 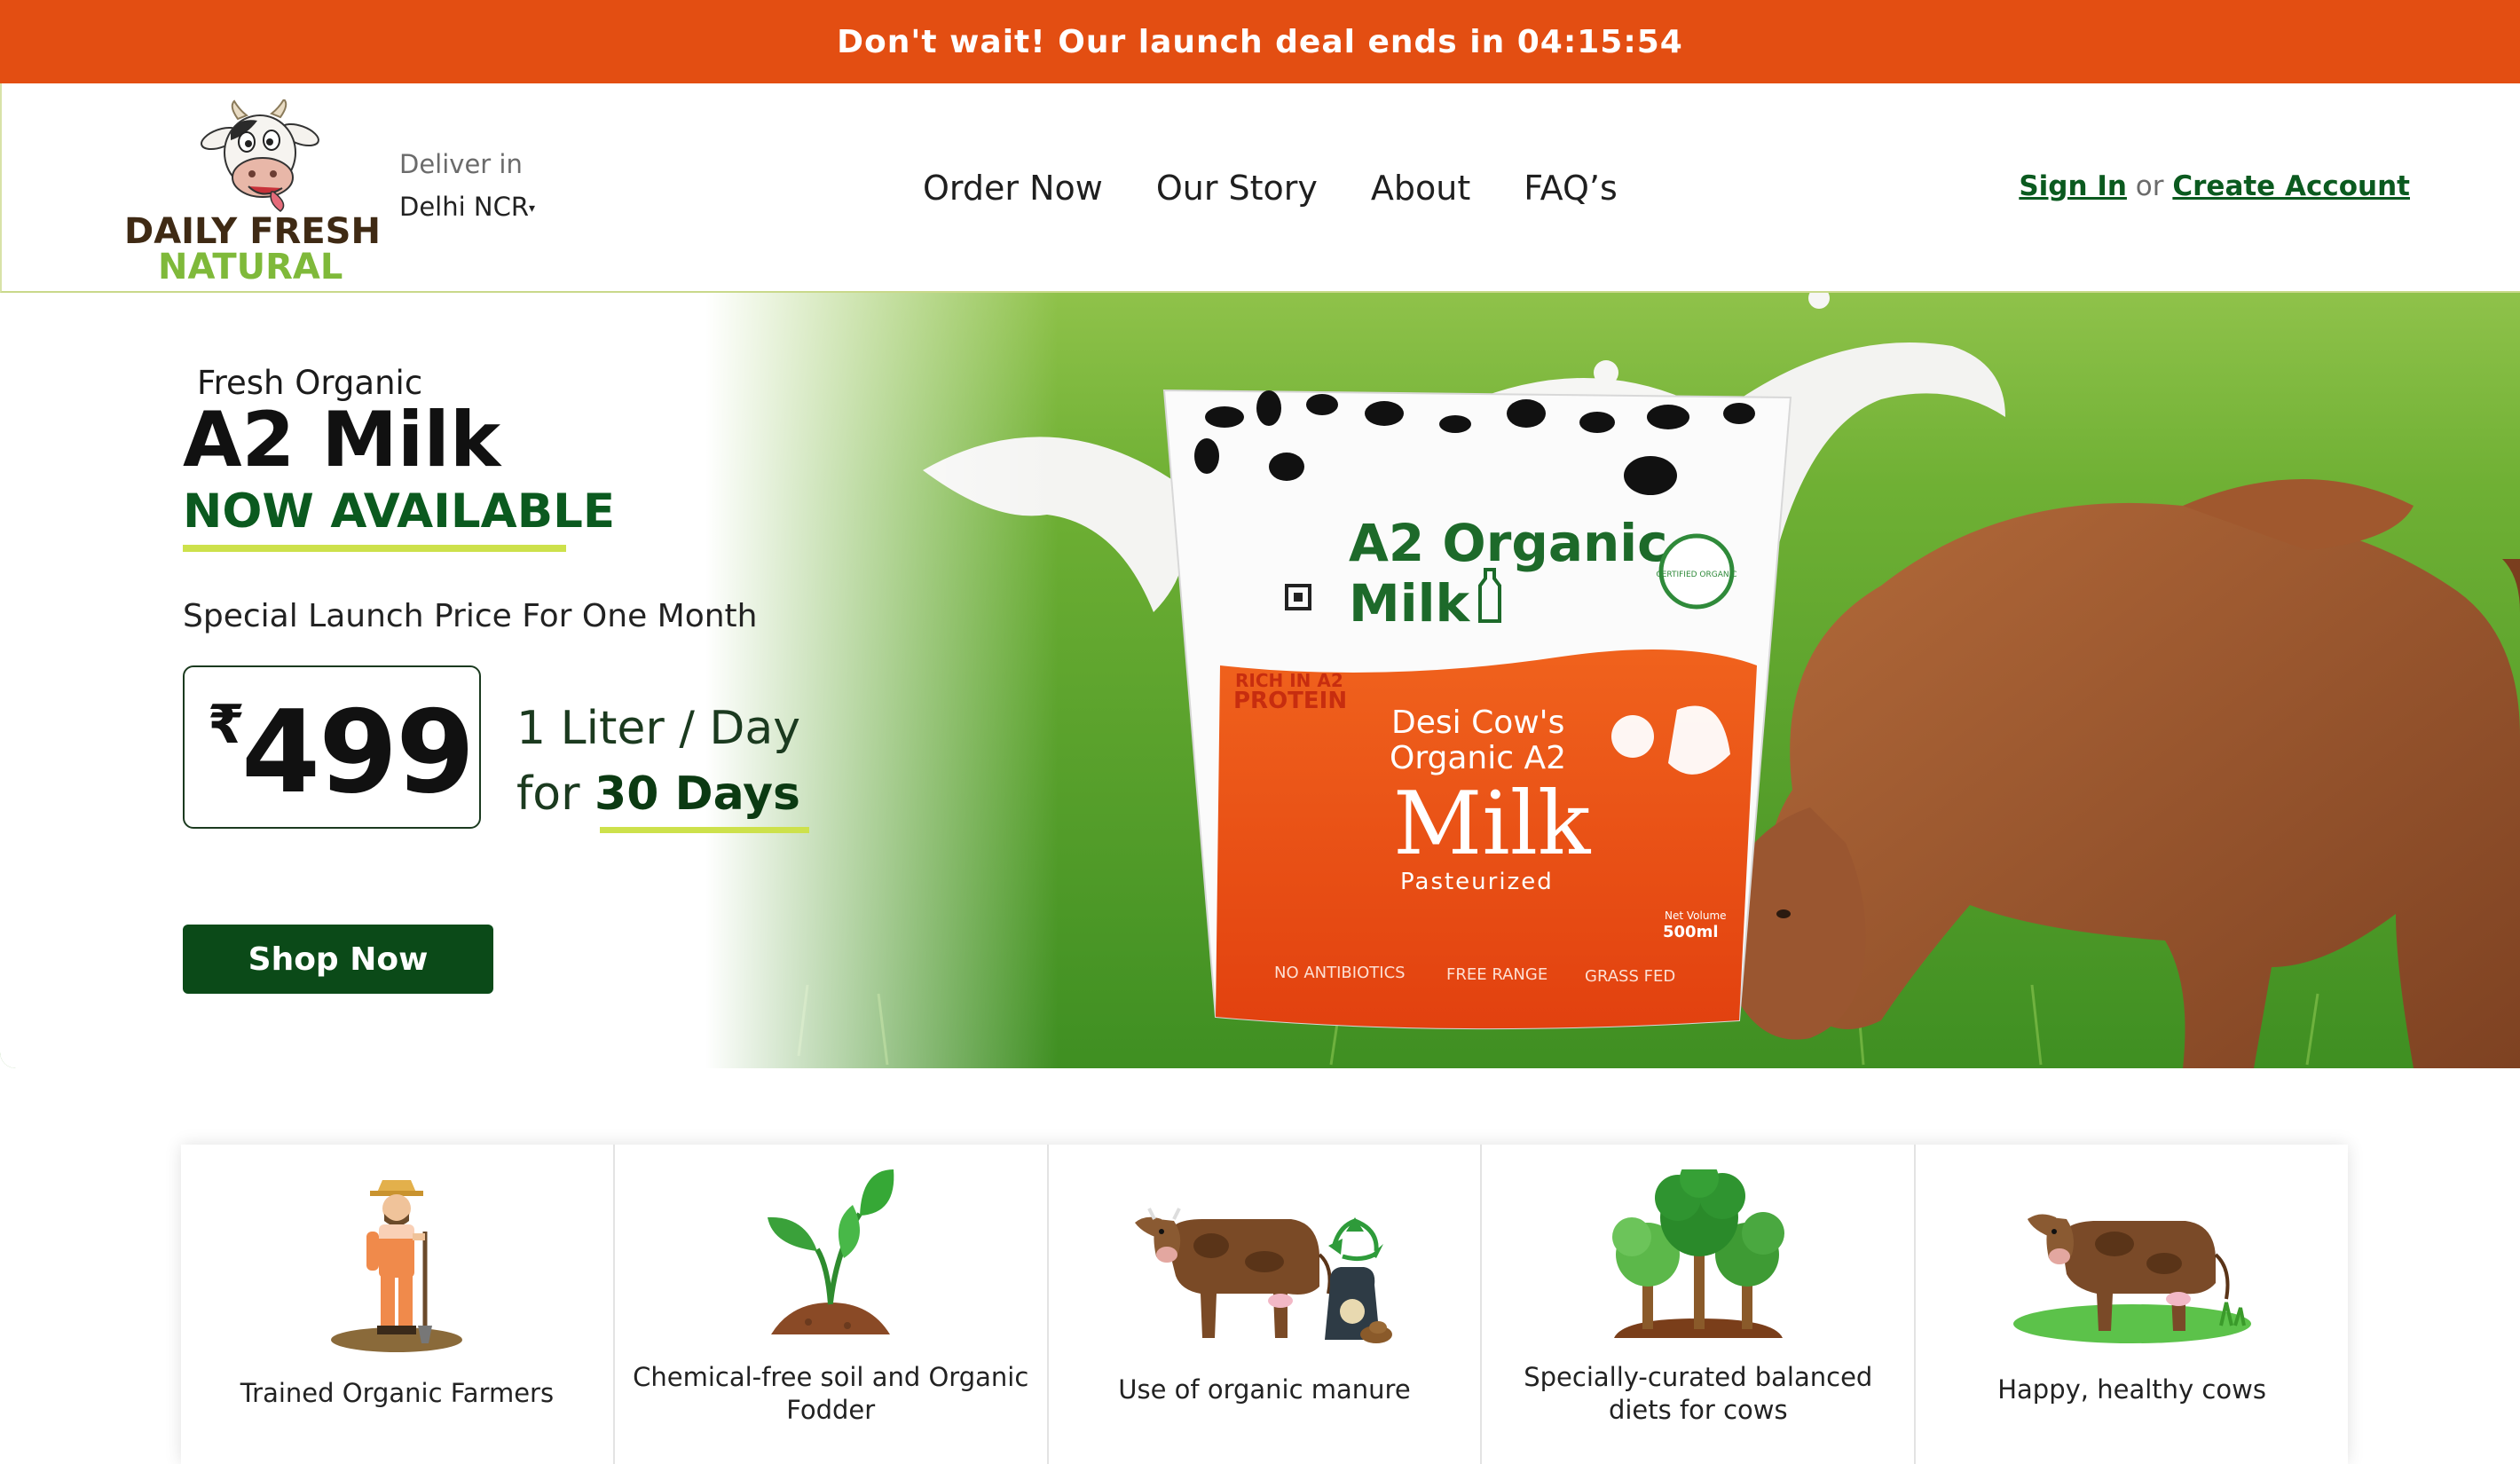 I want to click on package-tag3: GRASS FED, so click(x=1630, y=977).